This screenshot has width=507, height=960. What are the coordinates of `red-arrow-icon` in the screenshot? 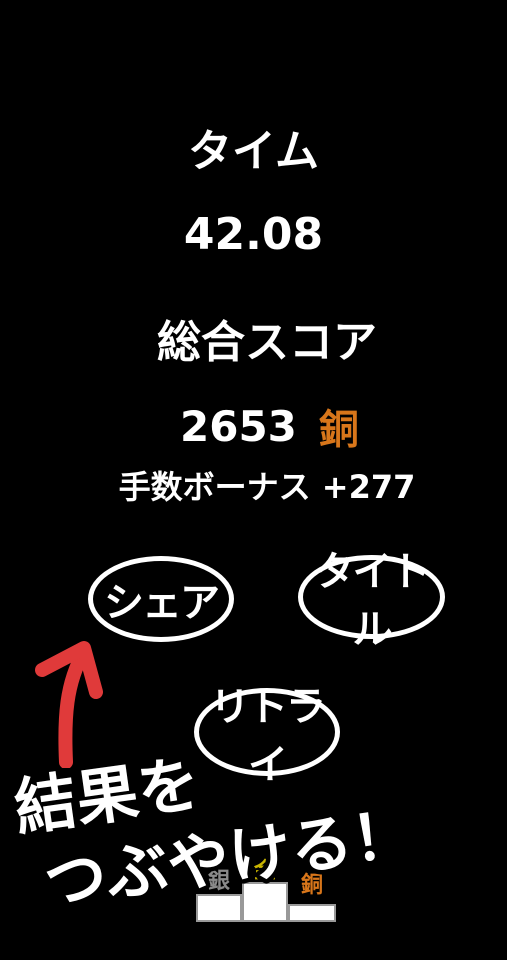 It's located at (69, 704).